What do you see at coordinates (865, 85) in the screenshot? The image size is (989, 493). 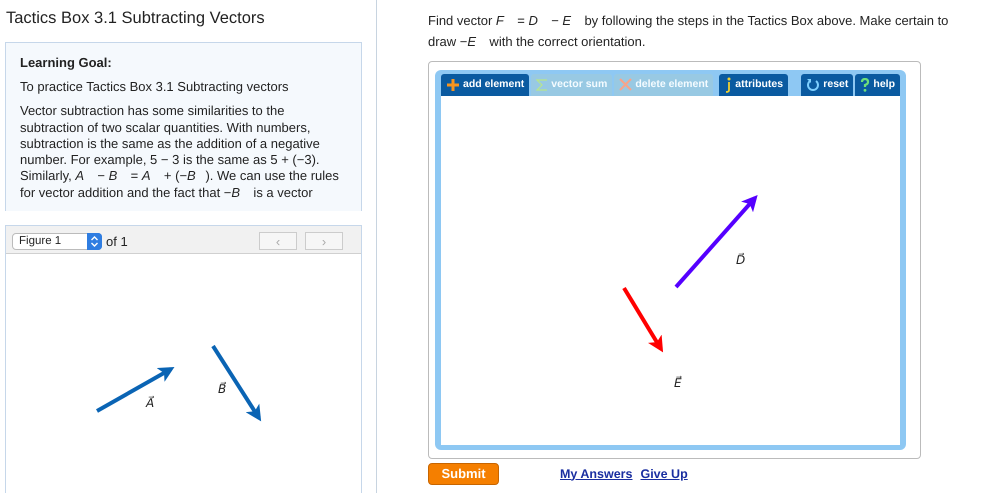 I see `help-icon` at bounding box center [865, 85].